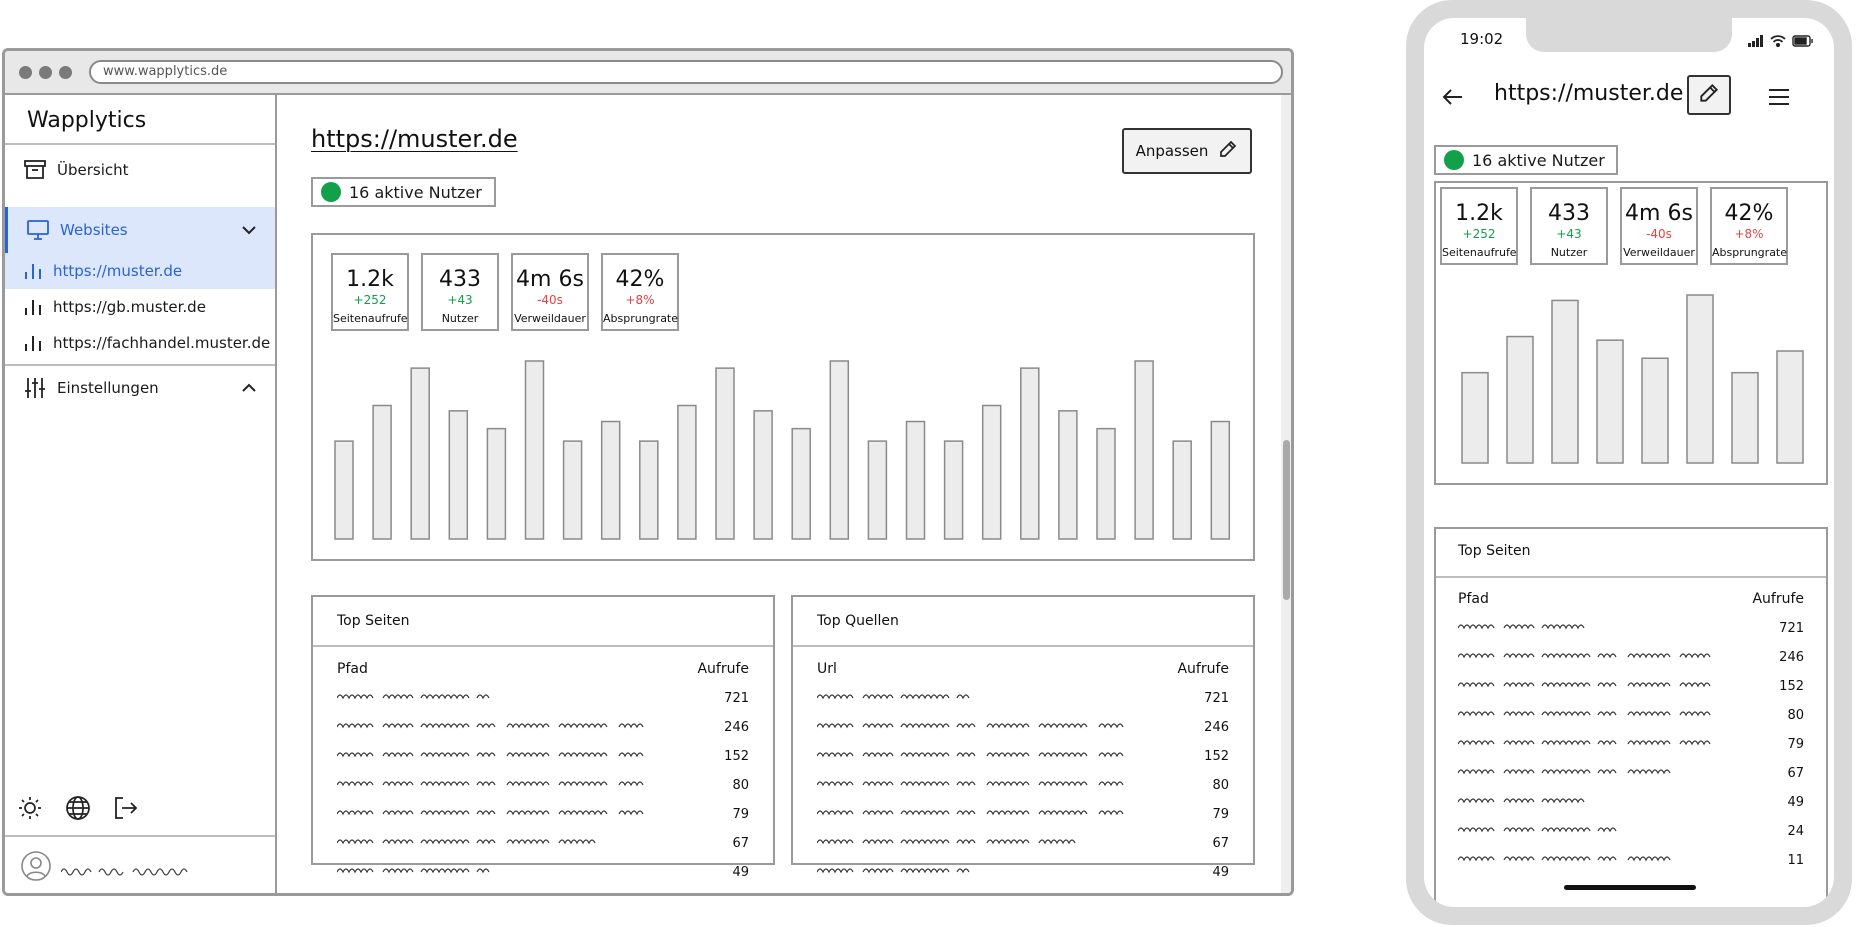  I want to click on sun-icon, so click(30, 808).